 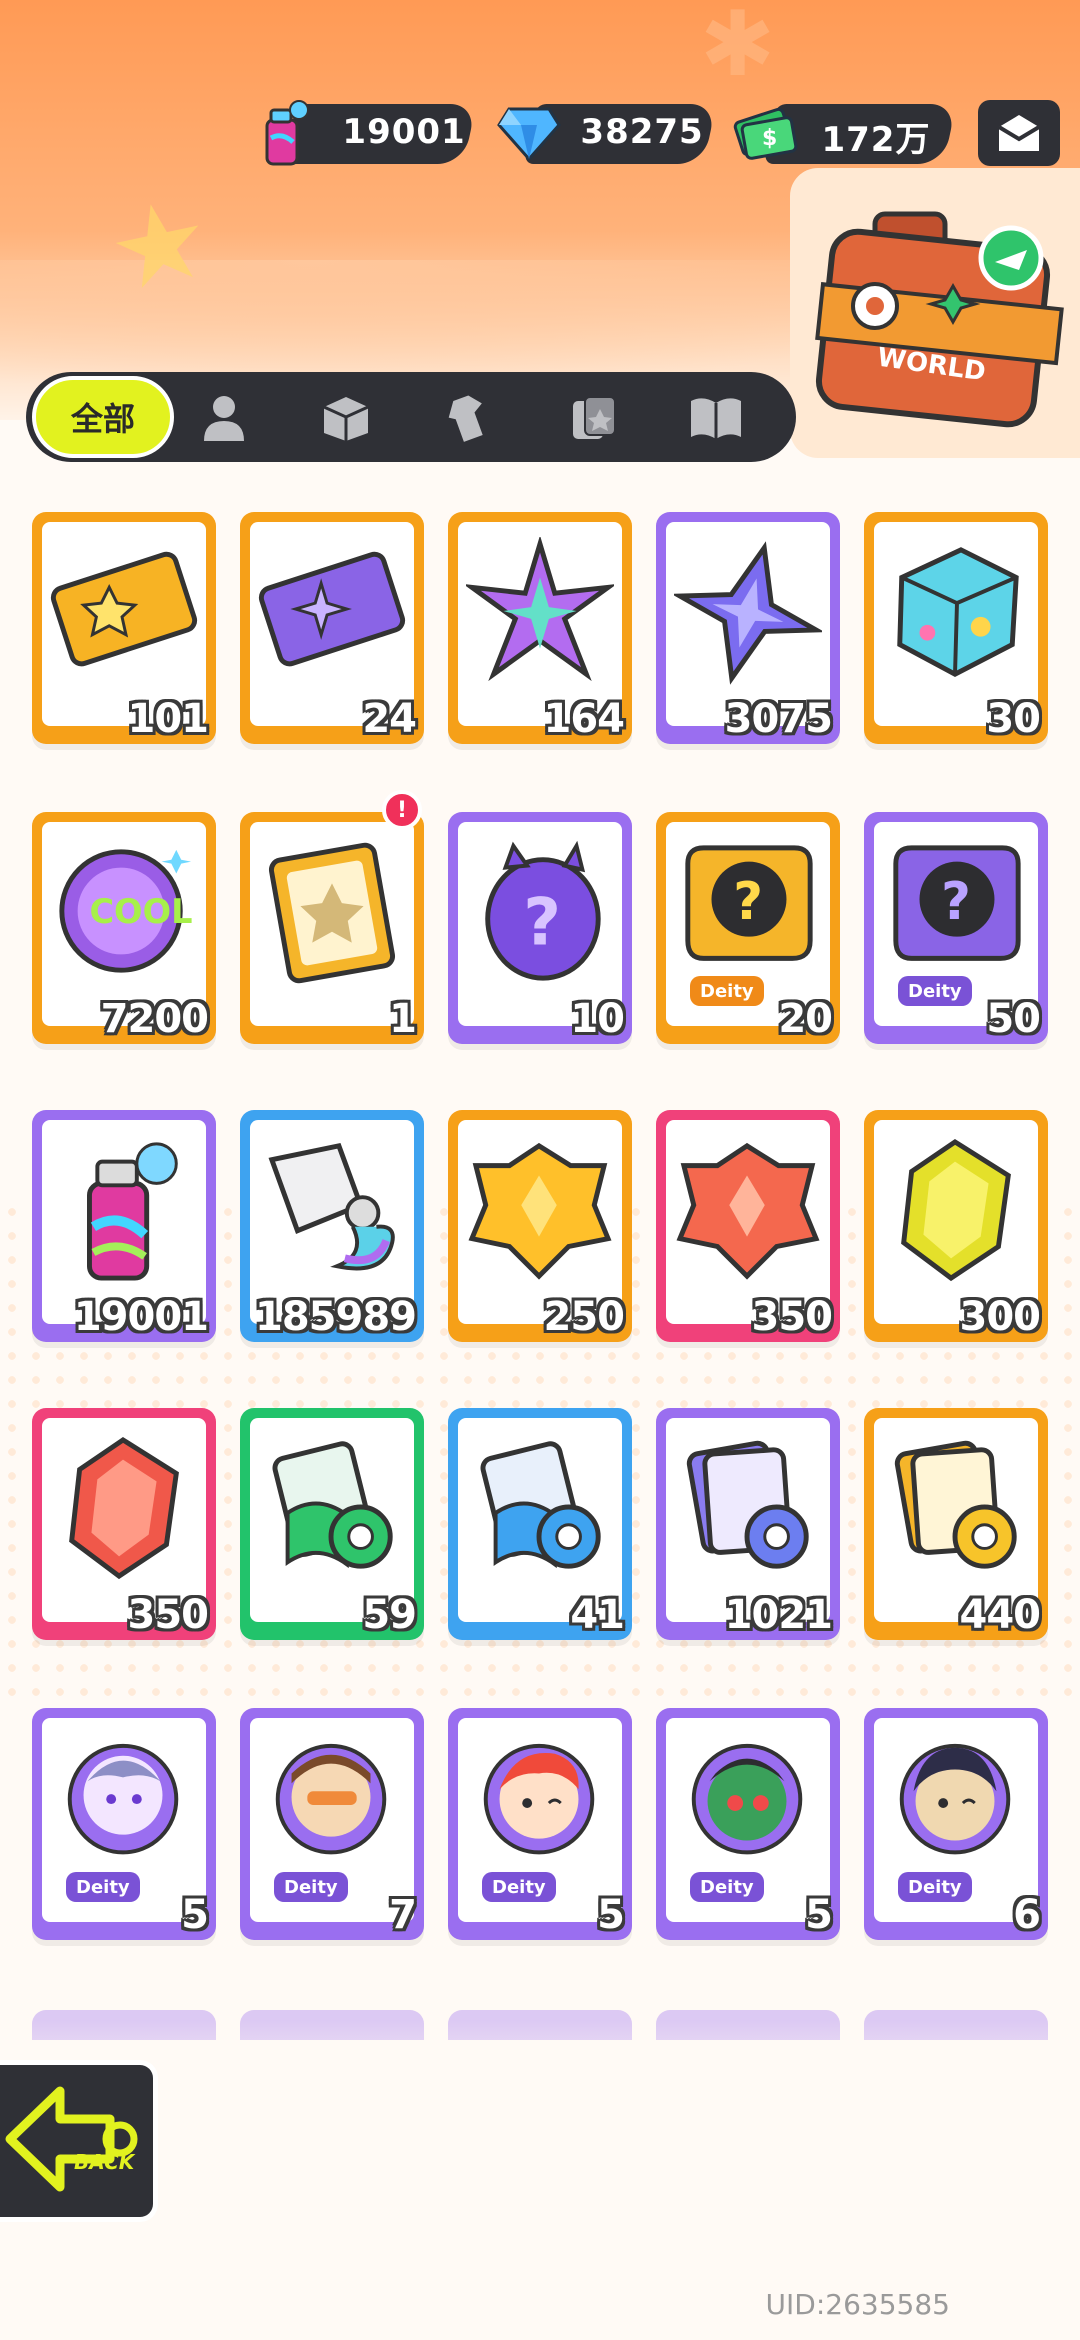 What do you see at coordinates (748, 912) in the screenshot?
I see `deity-mystery-gold-icon: ?` at bounding box center [748, 912].